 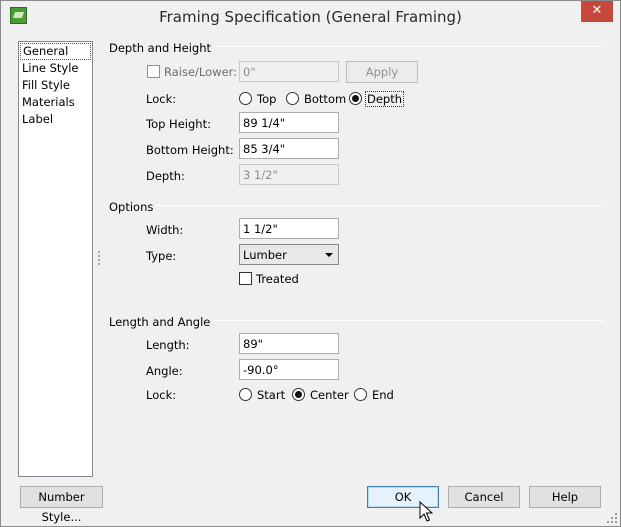 I want to click on lock-depth-label: Depth, so click(x=385, y=99).